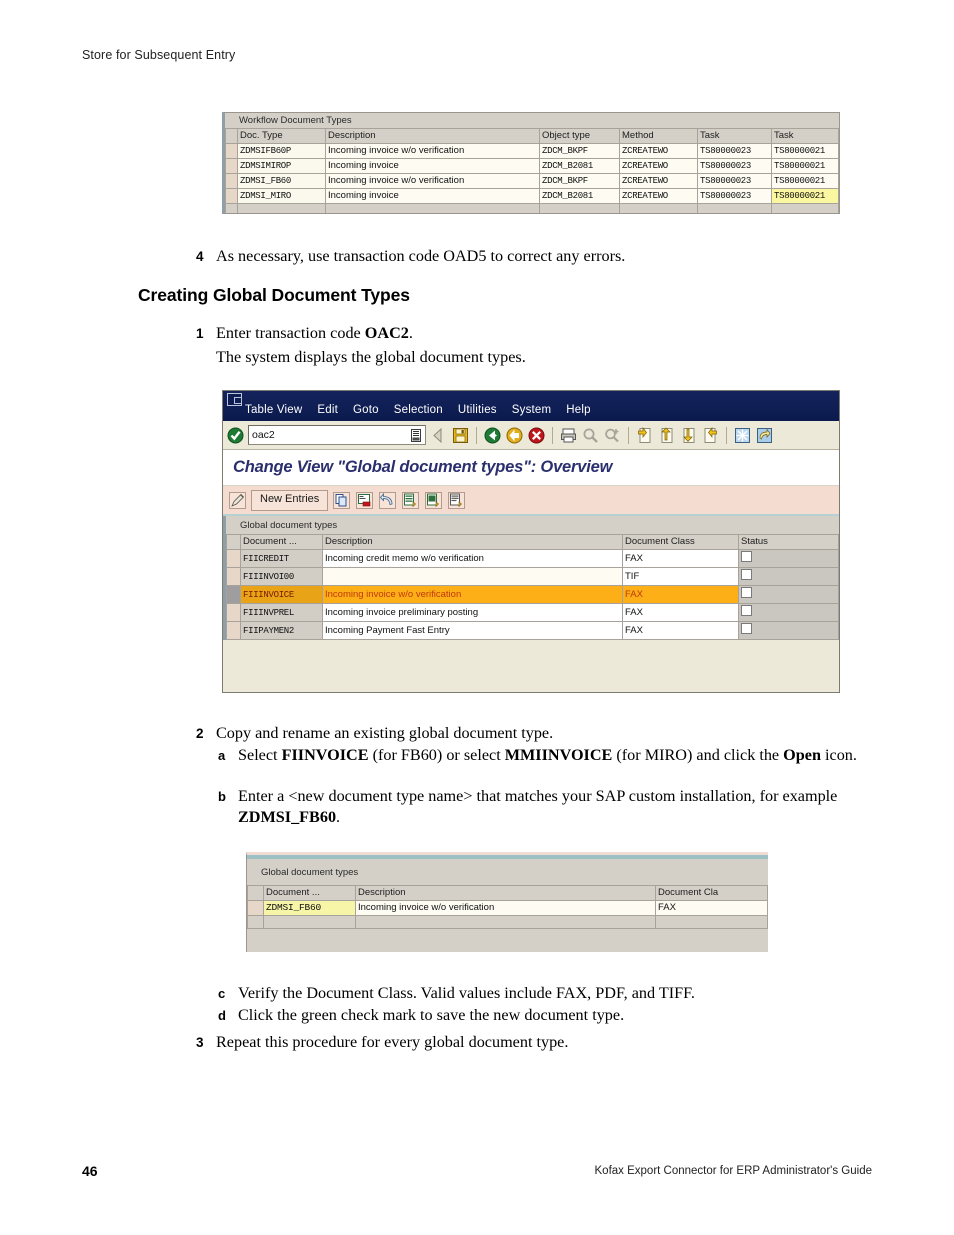  I want to click on exit-yellow-icon, so click(514, 435).